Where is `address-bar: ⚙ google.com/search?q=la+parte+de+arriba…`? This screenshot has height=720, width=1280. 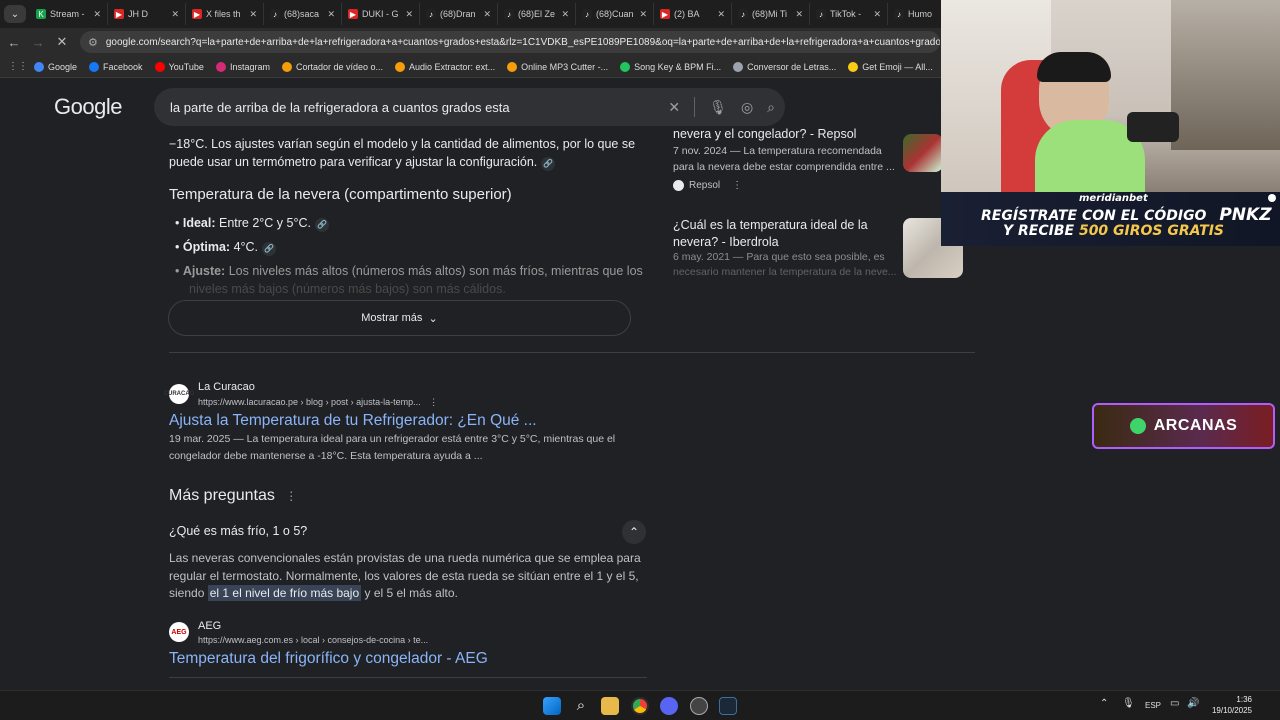
address-bar: ⚙ google.com/search?q=la+parte+de+arriba… is located at coordinates (510, 42).